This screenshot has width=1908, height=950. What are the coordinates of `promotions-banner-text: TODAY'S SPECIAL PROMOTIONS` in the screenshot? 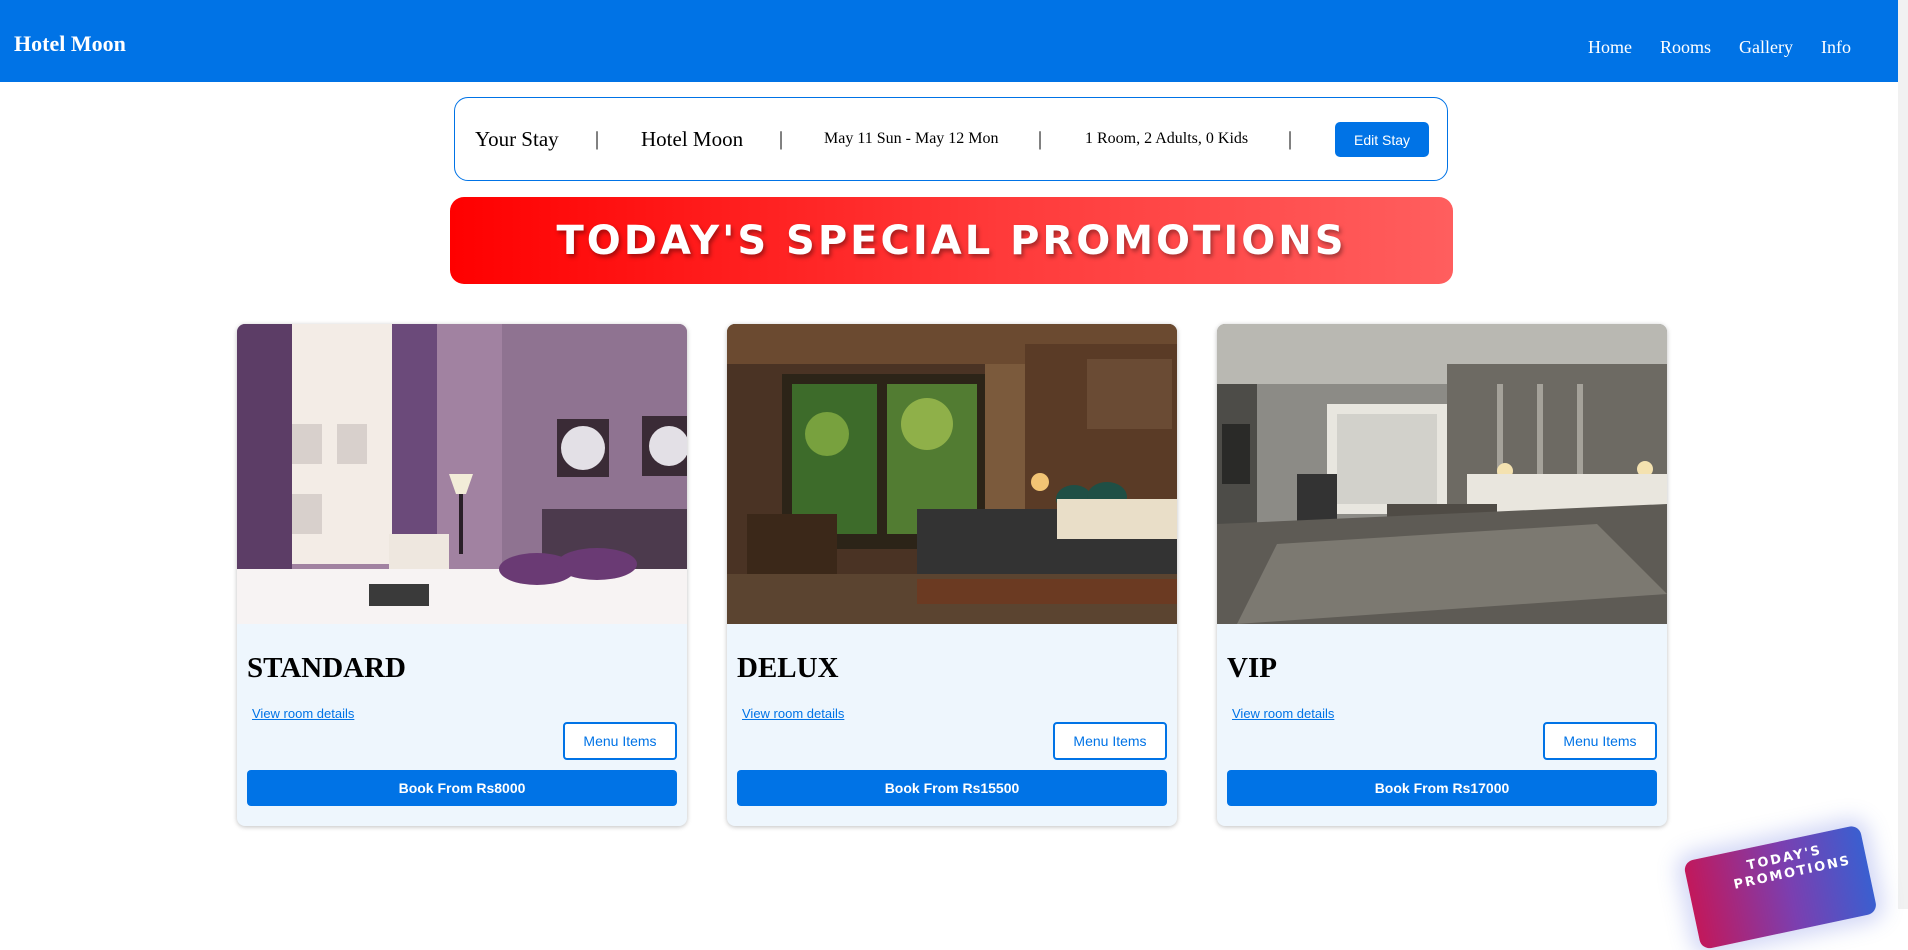 It's located at (951, 240).